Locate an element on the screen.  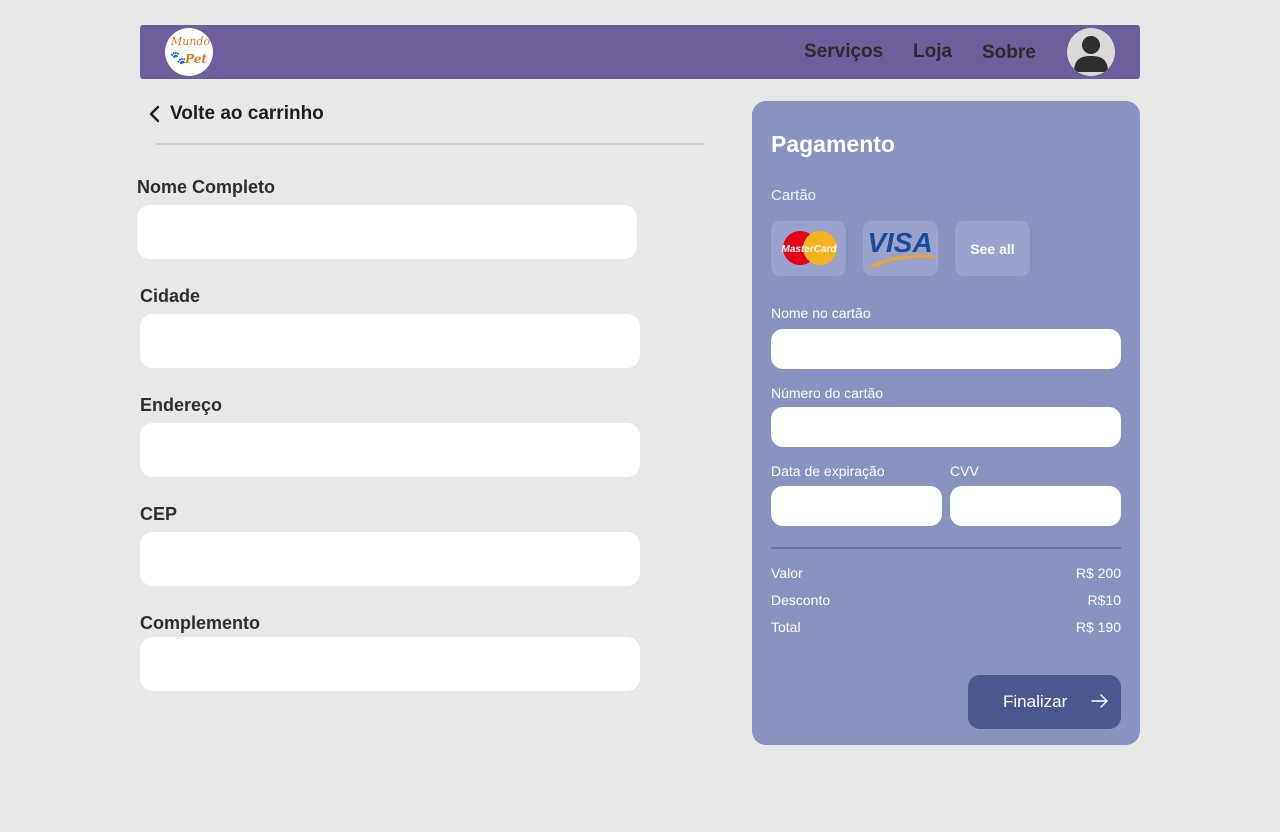
cvv-label: CVV is located at coordinates (964, 471).